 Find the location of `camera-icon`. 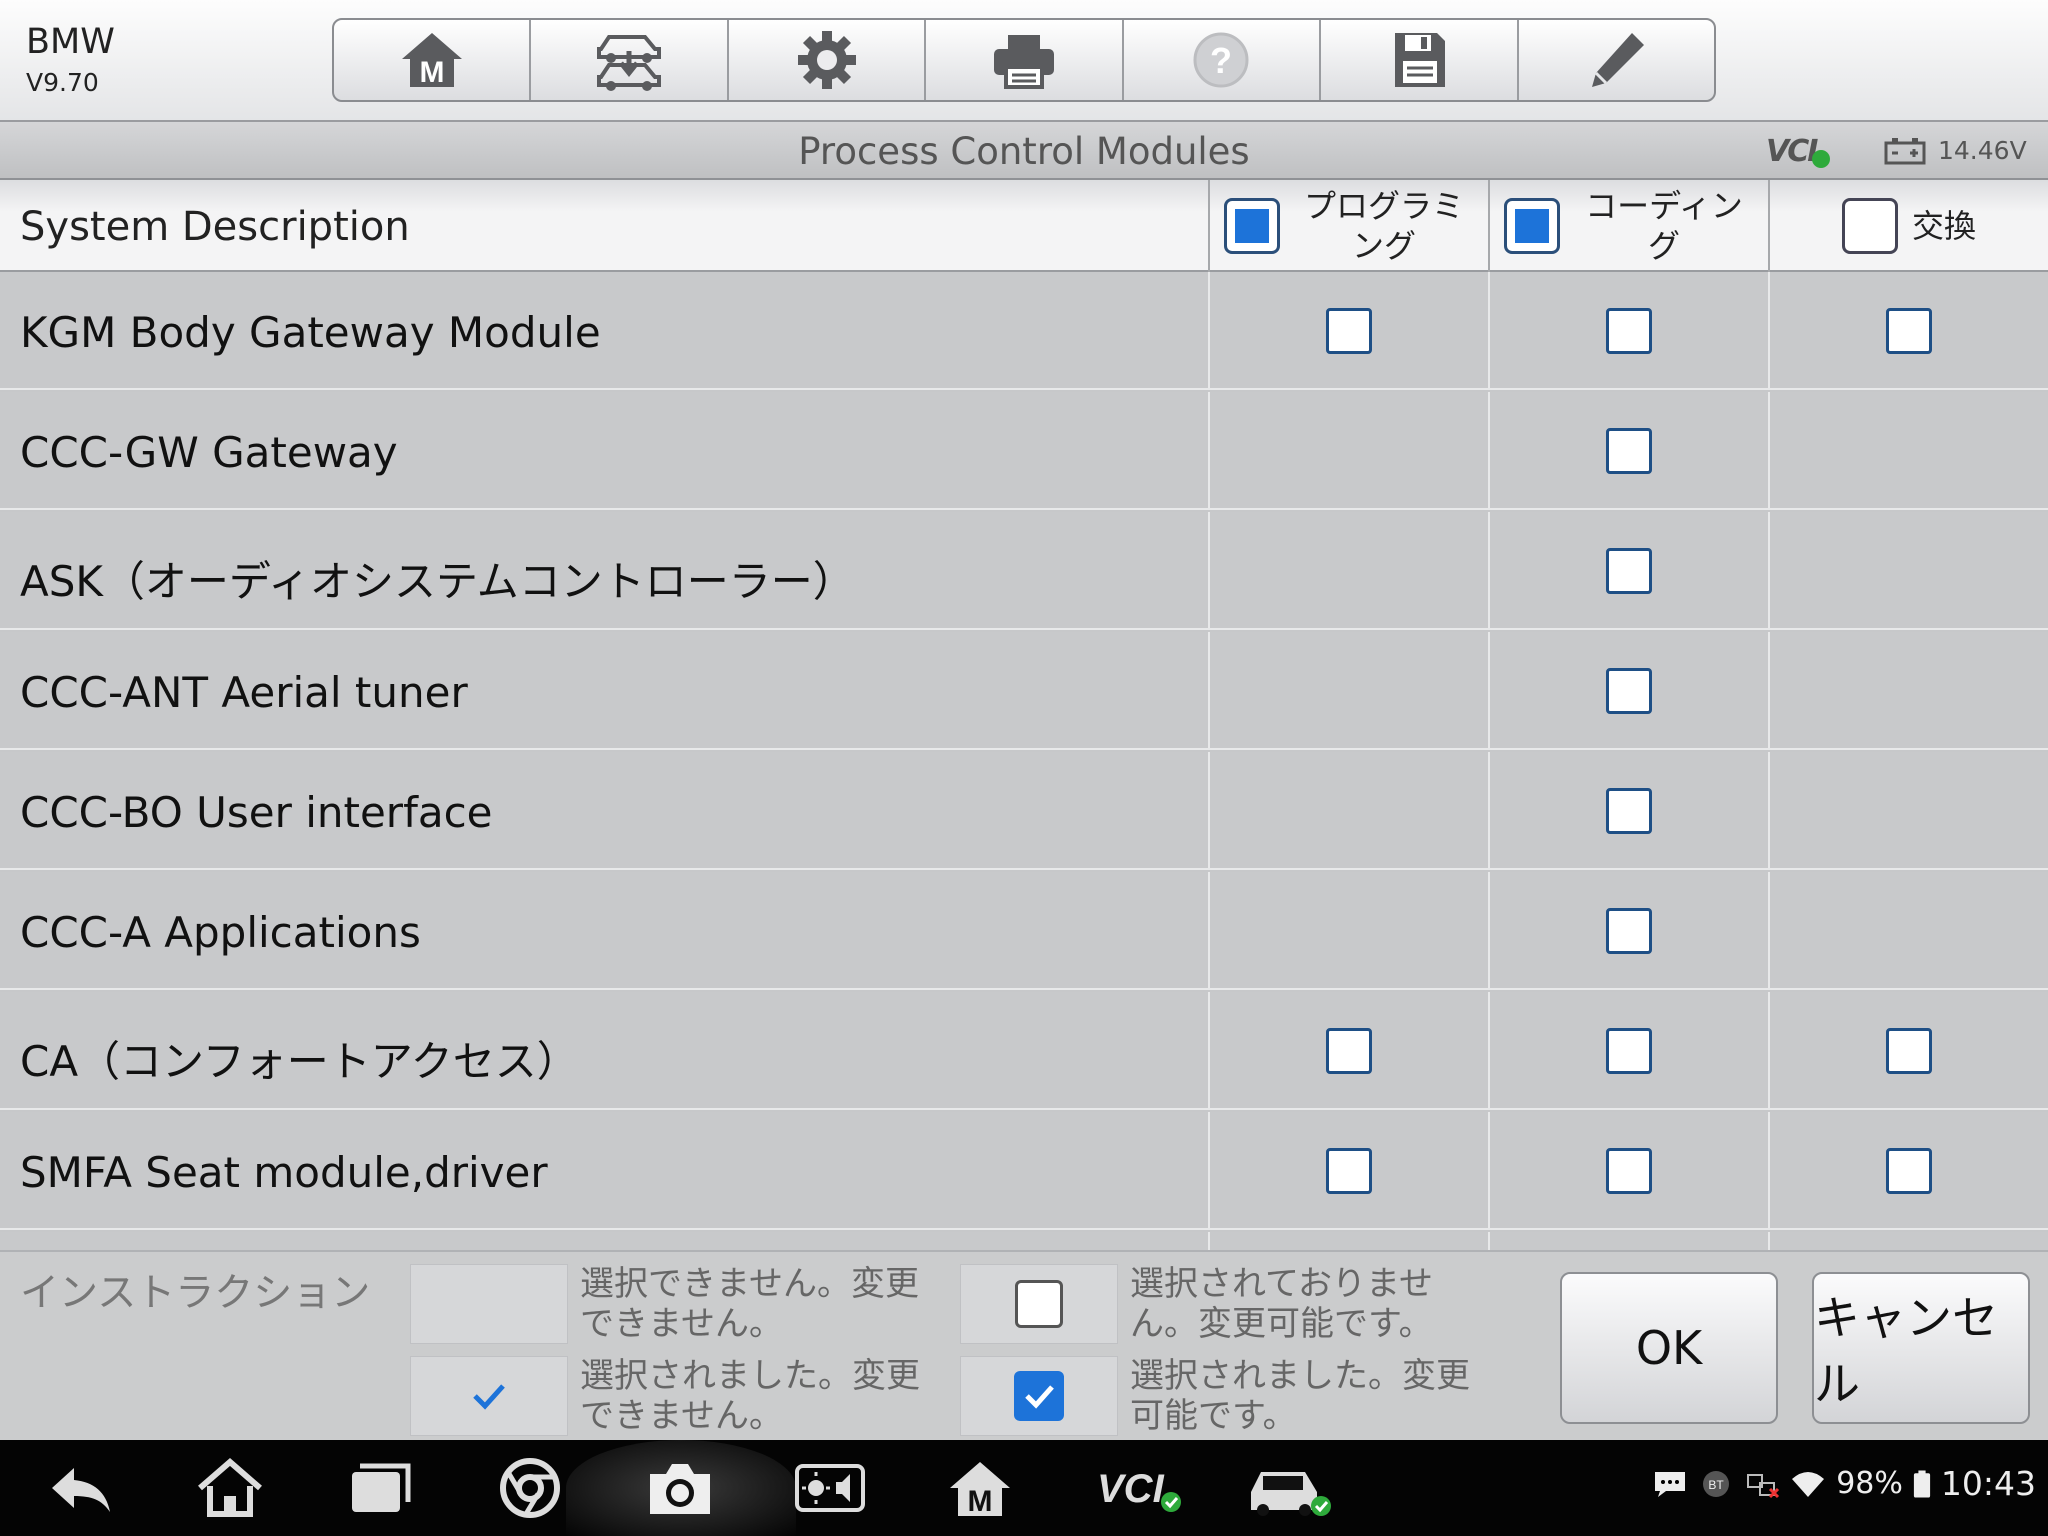

camera-icon is located at coordinates (680, 1489).